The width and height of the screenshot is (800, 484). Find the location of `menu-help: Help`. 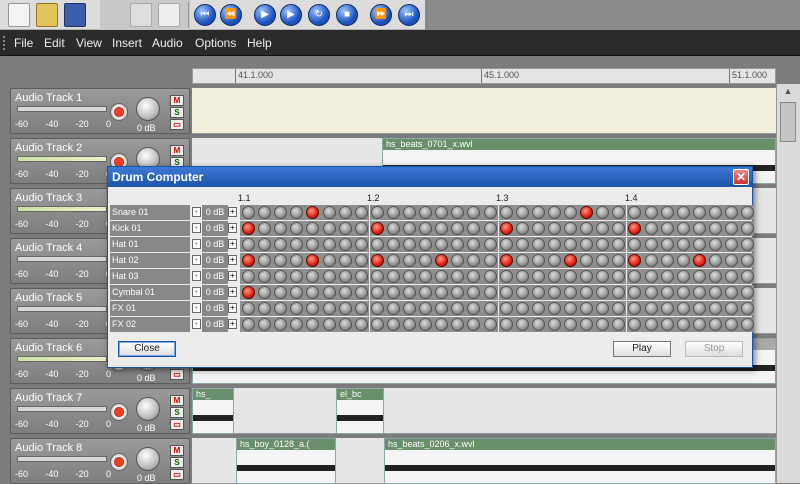

menu-help: Help is located at coordinates (259, 43).